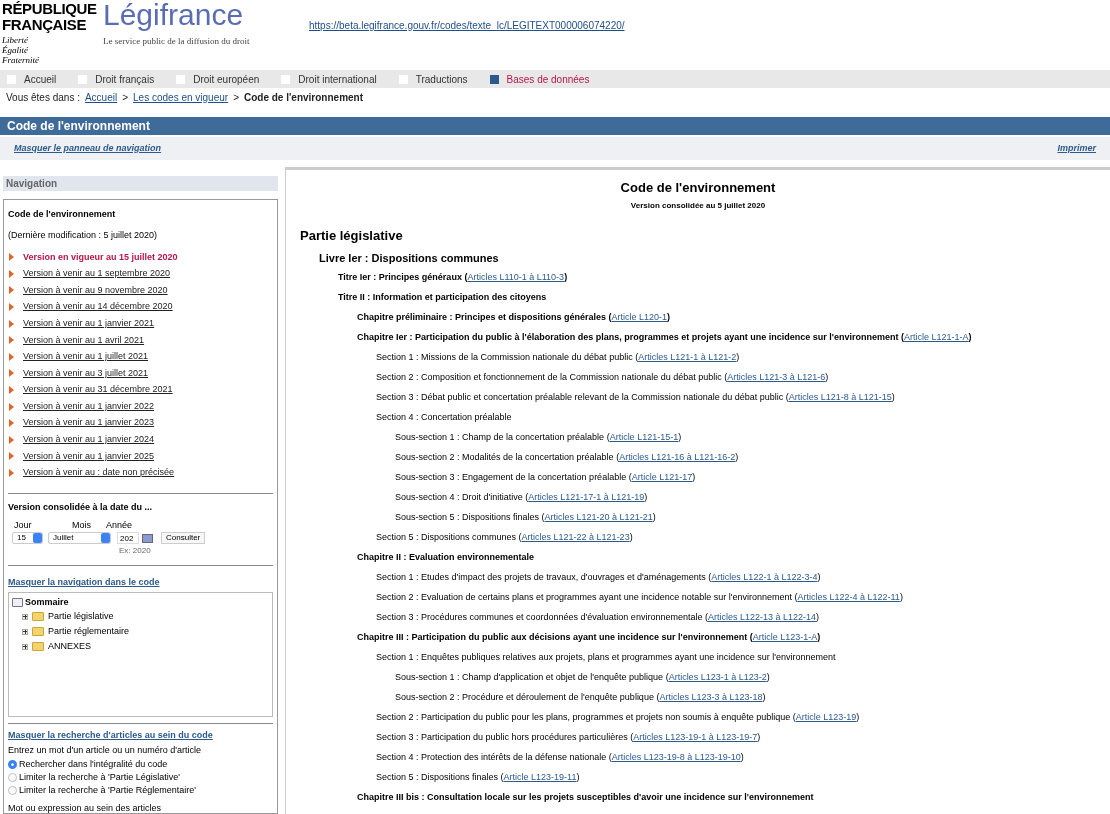  I want to click on outline-entry: Section 2 : Evaluation de certains plans et programmes ayant une incidence notable sur l'environnement (Articles L122-4 à L122-11), so click(639, 597).